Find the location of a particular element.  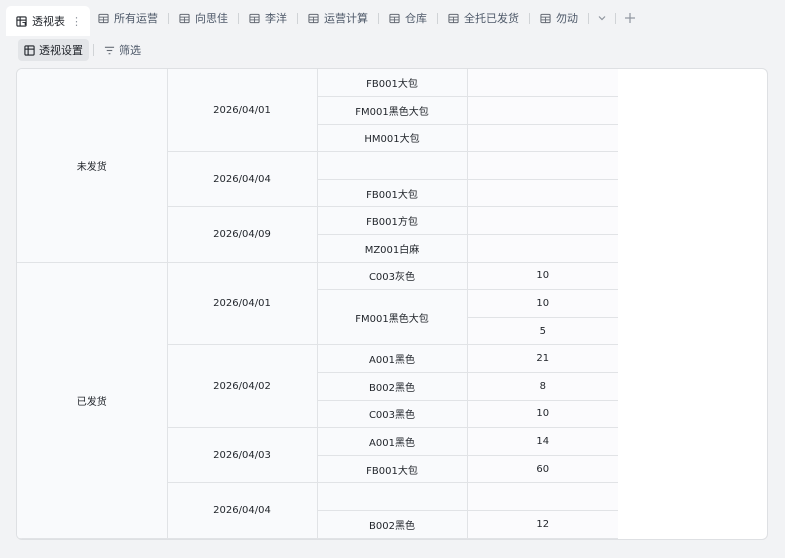

tab-label: 向思佳 is located at coordinates (211, 18).